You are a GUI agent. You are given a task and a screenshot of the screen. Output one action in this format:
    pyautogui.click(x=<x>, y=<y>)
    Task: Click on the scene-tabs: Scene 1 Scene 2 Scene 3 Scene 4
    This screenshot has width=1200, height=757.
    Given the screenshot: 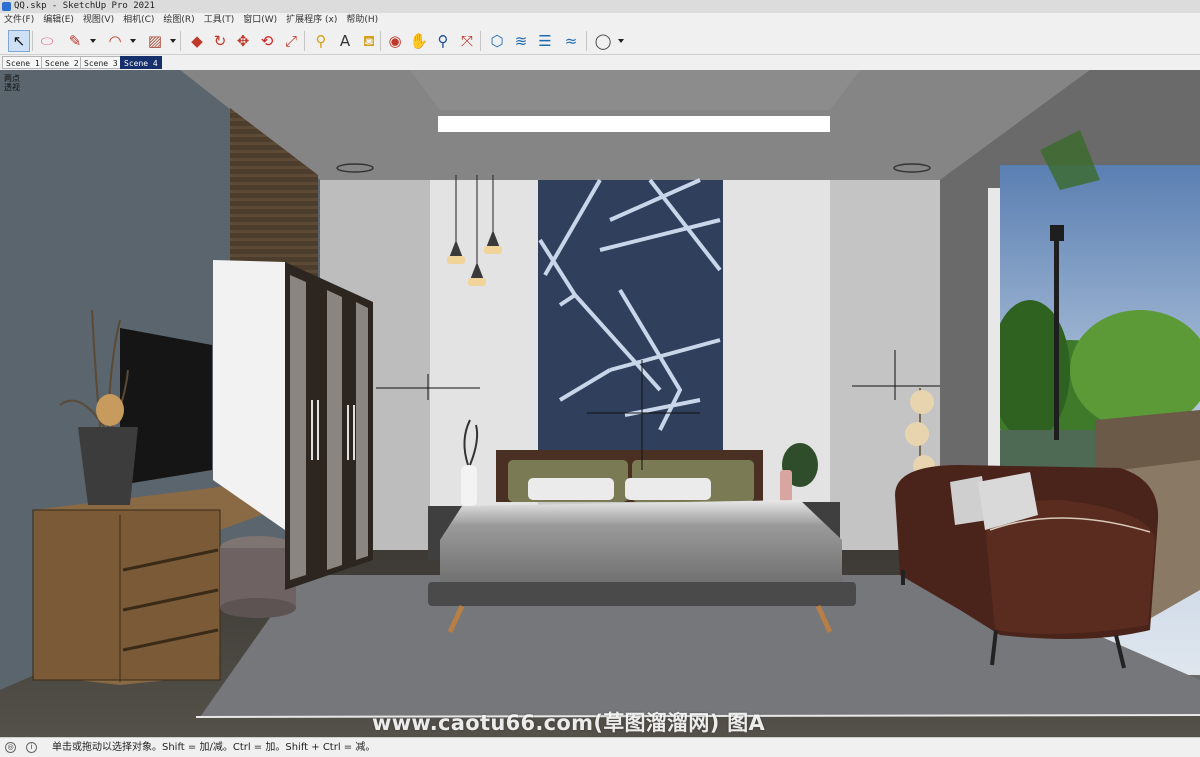 What is the action you would take?
    pyautogui.click(x=600, y=62)
    